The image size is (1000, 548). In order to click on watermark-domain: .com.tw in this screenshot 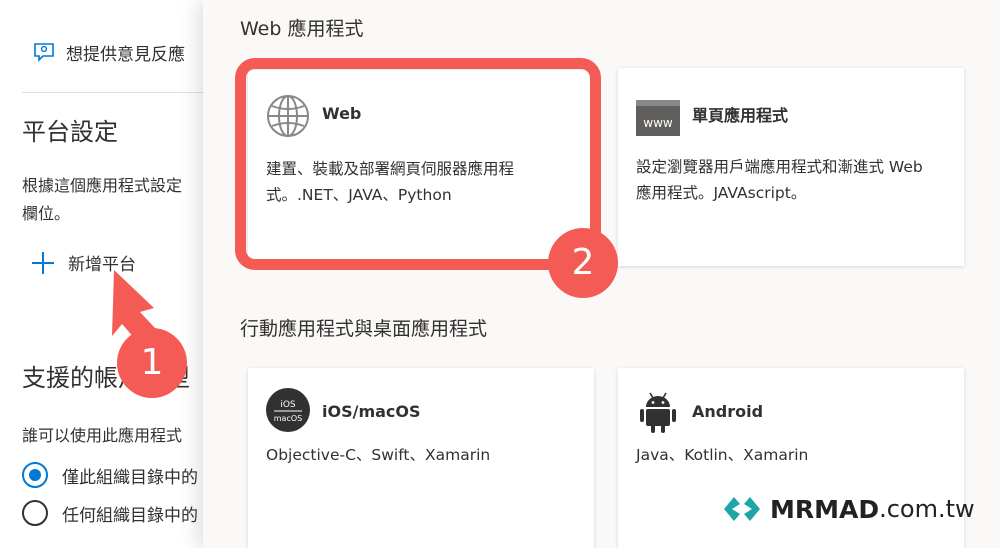, I will do `click(927, 509)`.